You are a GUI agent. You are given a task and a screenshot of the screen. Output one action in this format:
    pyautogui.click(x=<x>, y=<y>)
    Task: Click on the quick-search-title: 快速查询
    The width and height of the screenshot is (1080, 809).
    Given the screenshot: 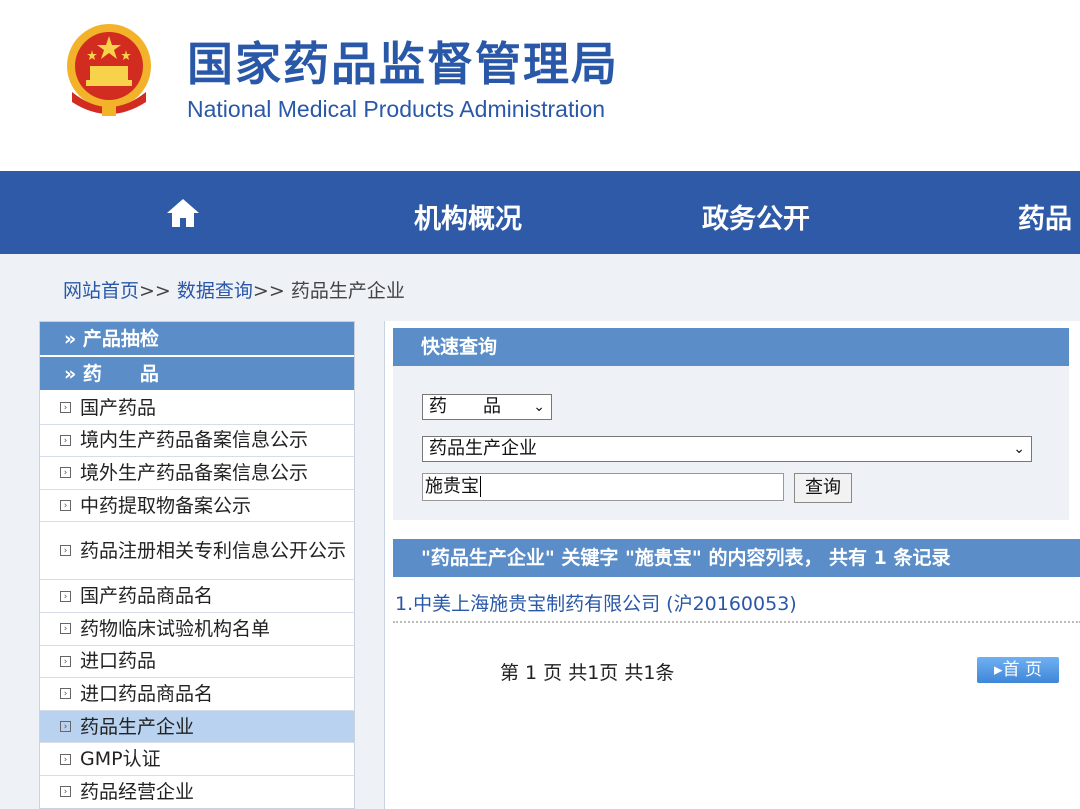 What is the action you would take?
    pyautogui.click(x=731, y=347)
    